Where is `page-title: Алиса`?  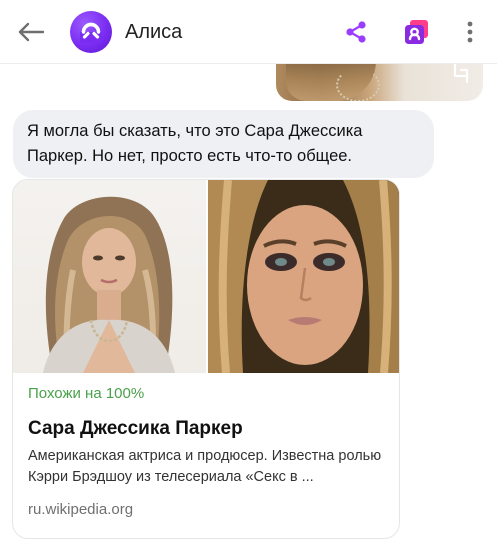 page-title: Алиса is located at coordinates (154, 32).